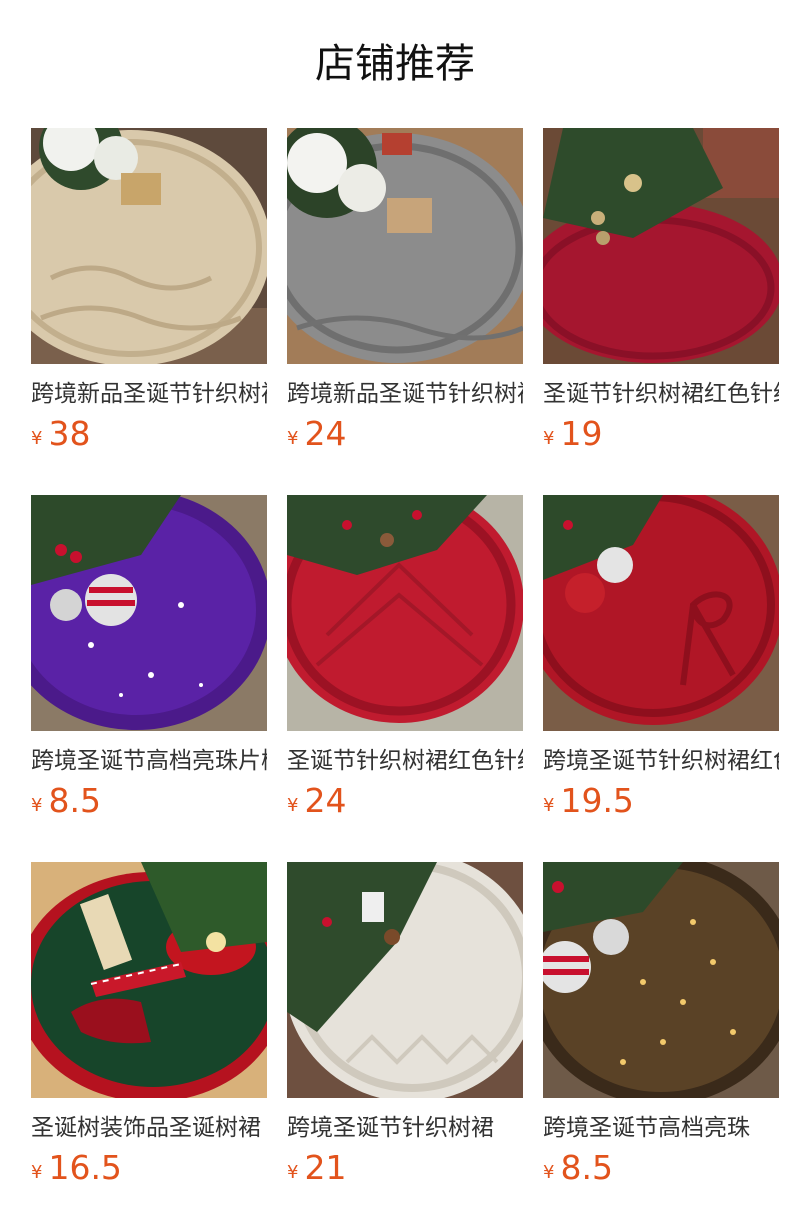 The width and height of the screenshot is (790, 1230). Describe the element at coordinates (395, 64) in the screenshot. I see `page-title: 店铺推荐` at that location.